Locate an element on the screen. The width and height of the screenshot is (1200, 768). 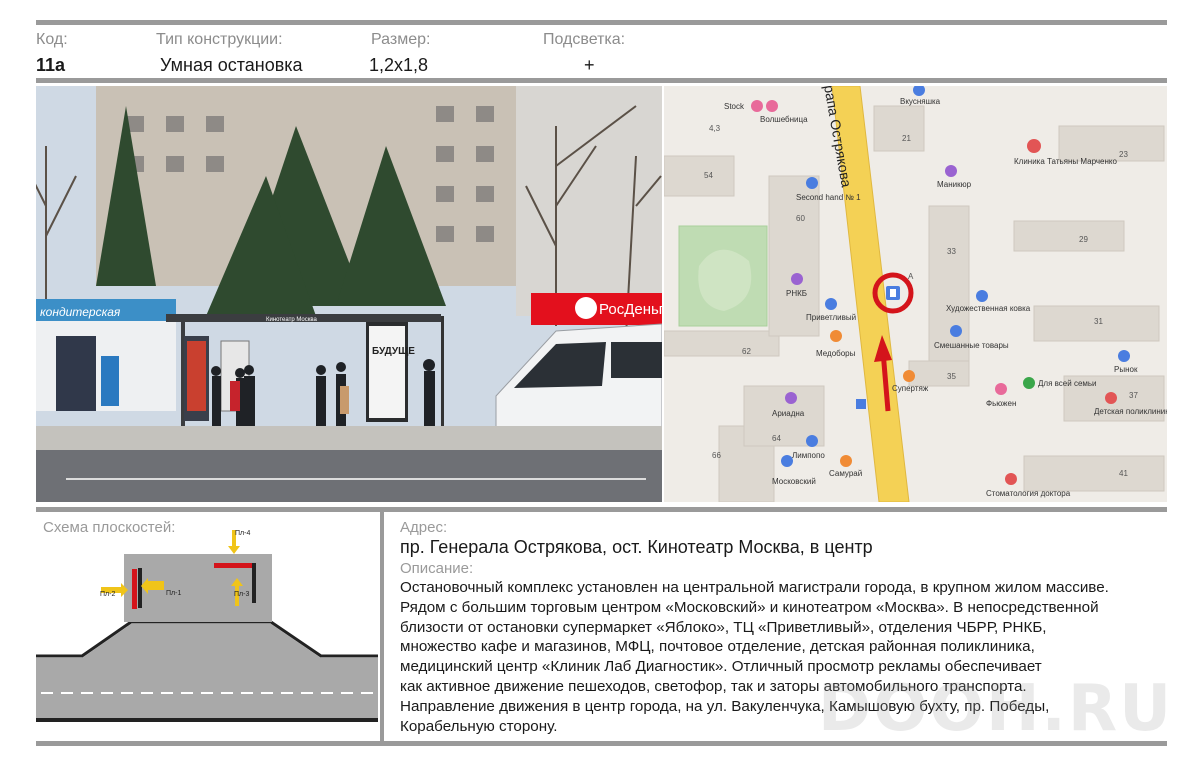
house-54: 54 is located at coordinates (708, 175).